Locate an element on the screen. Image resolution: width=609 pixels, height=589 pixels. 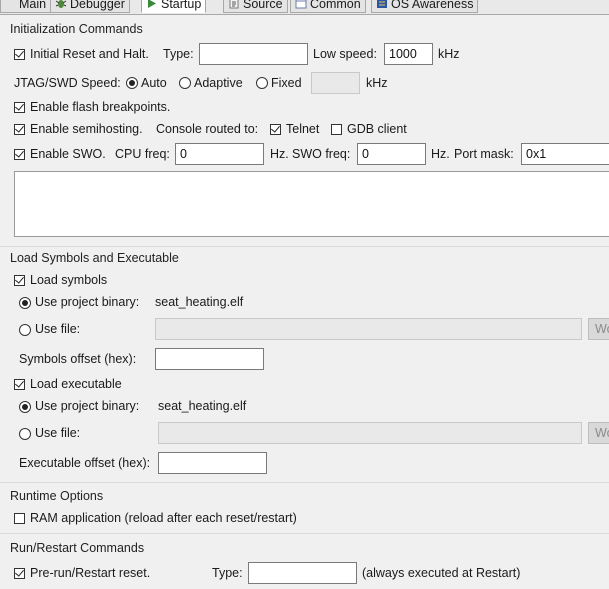
symbols-project-binary: seat_heating.elf is located at coordinates (199, 302).